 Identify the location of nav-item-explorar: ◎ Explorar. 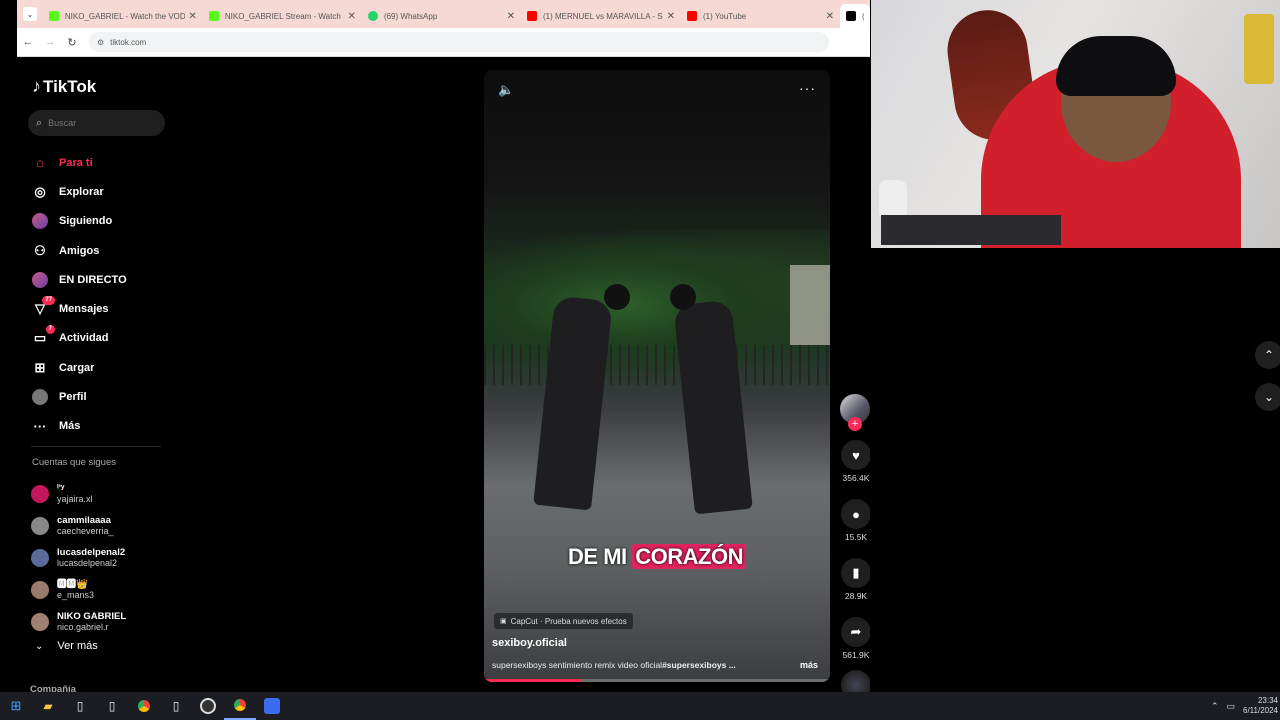
(79, 191).